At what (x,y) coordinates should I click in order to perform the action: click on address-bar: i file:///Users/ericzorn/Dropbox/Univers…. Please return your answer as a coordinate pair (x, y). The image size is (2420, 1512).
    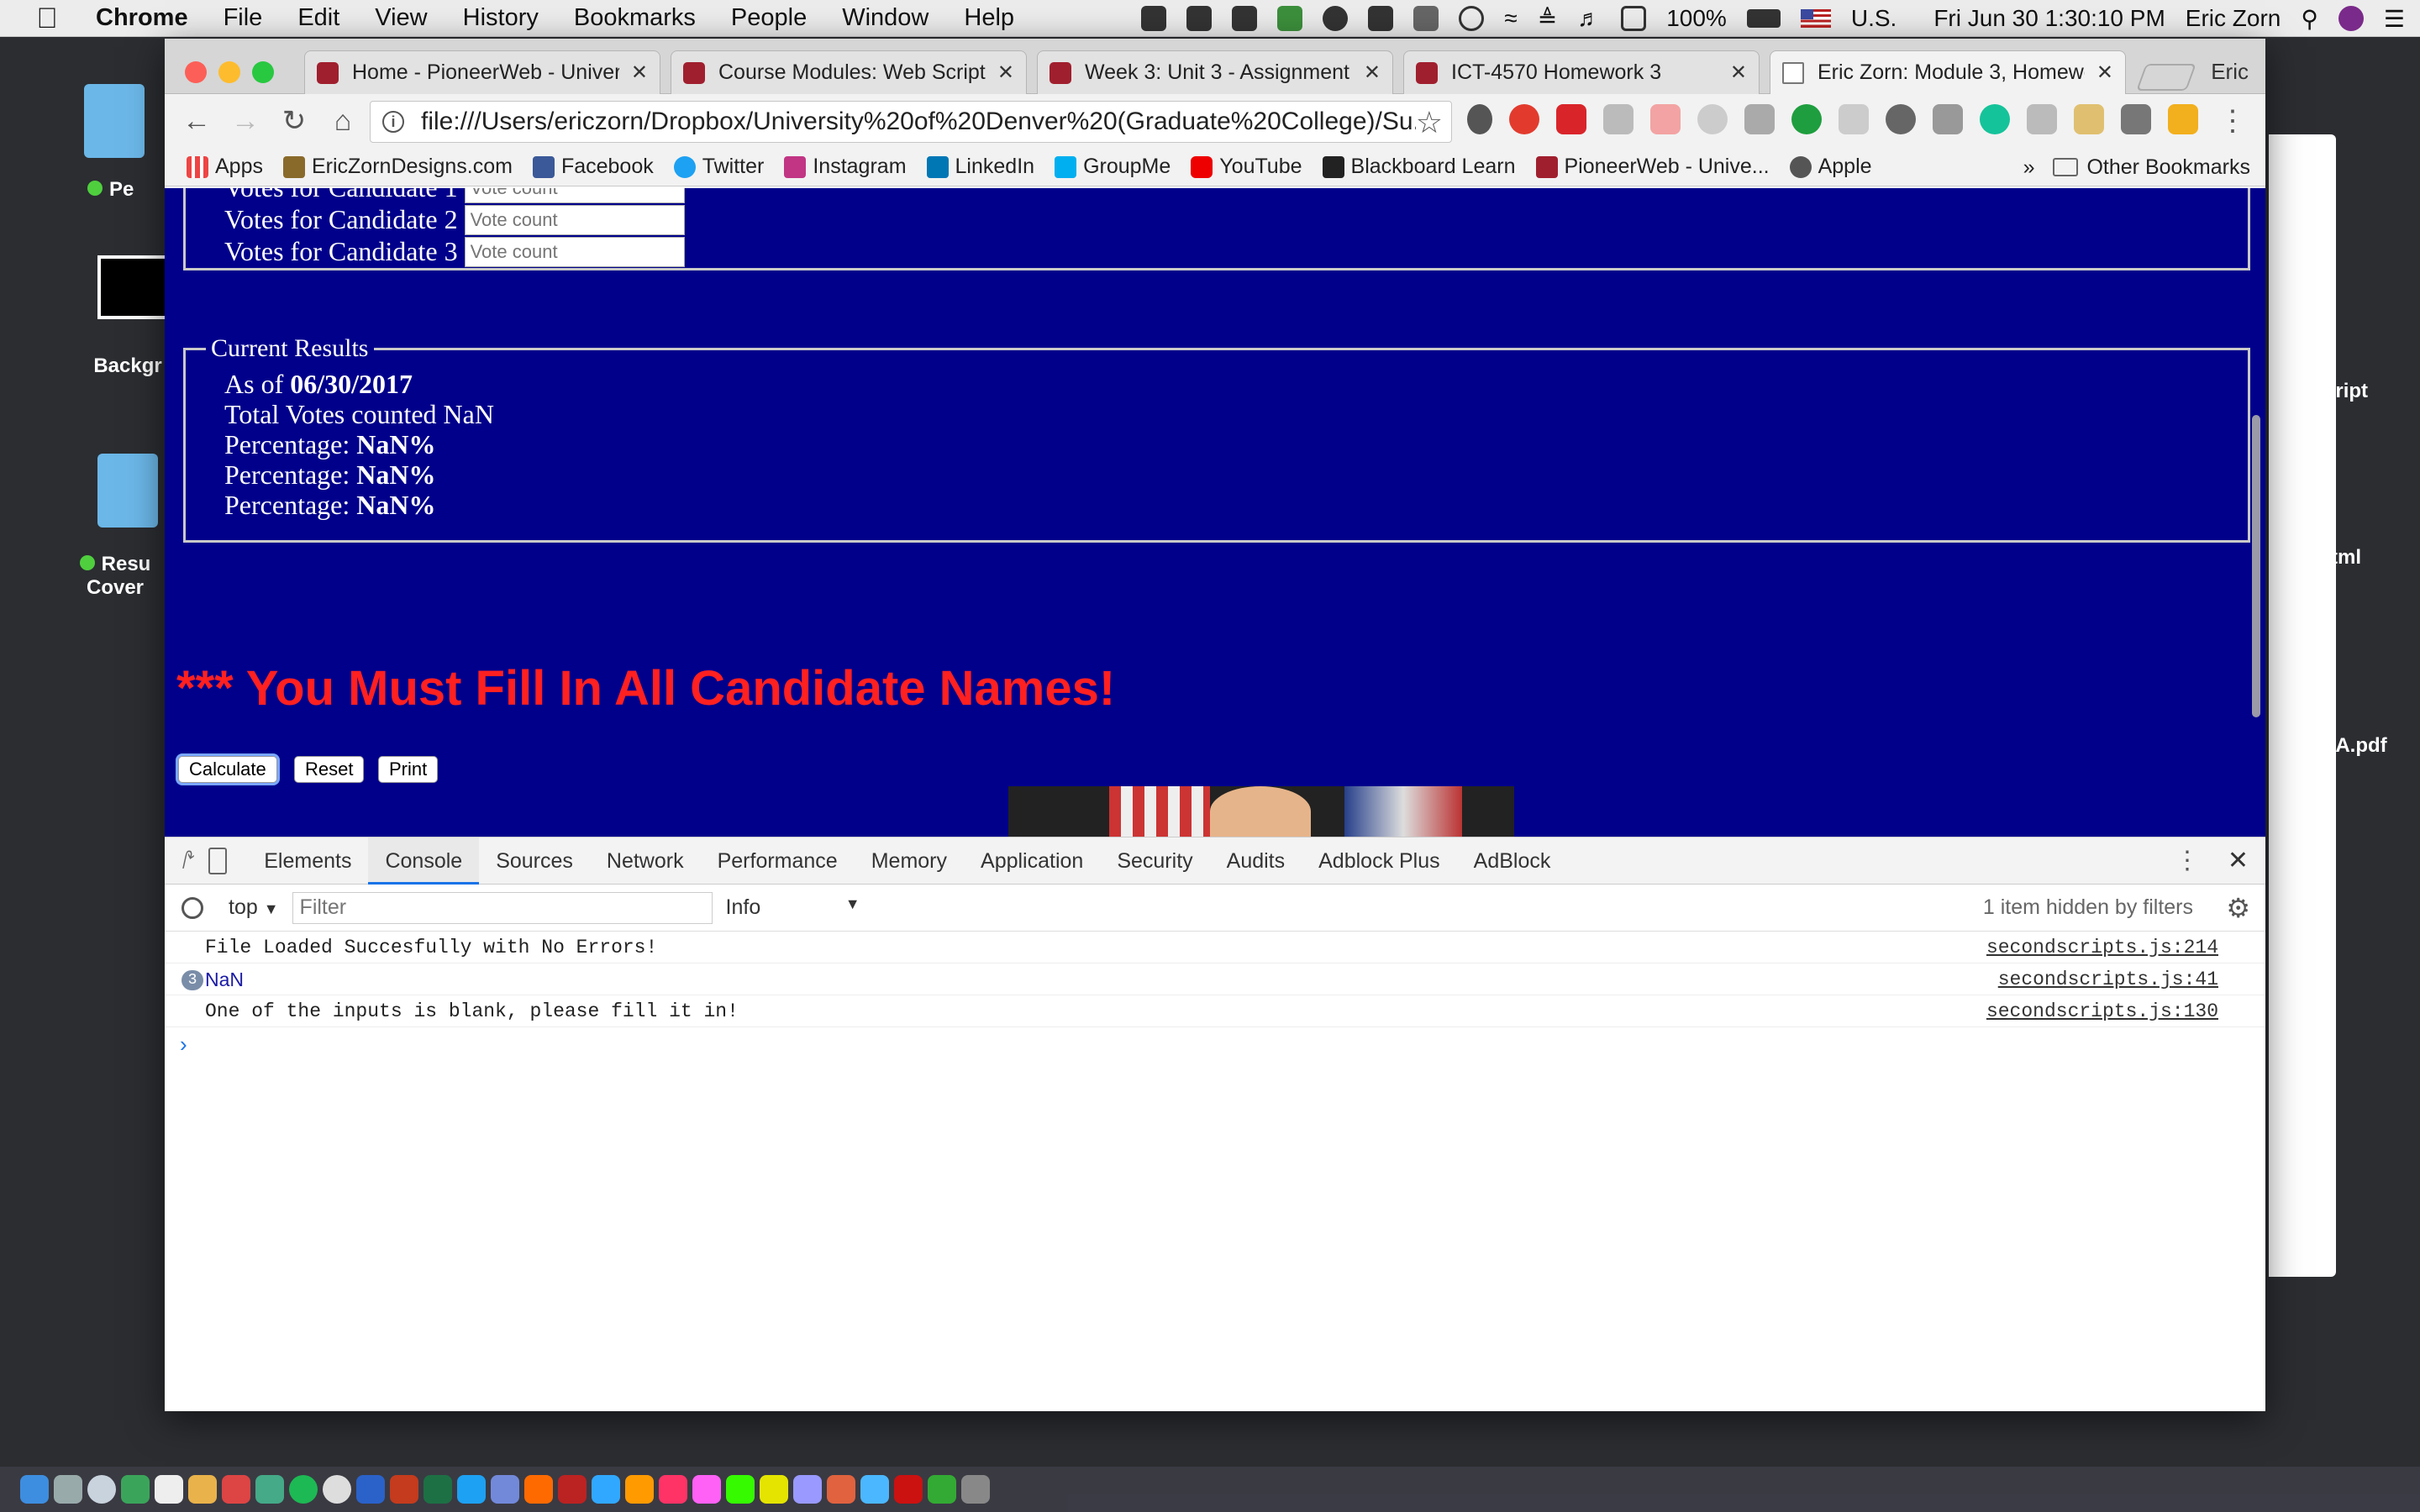
    Looking at the image, I should click on (911, 122).